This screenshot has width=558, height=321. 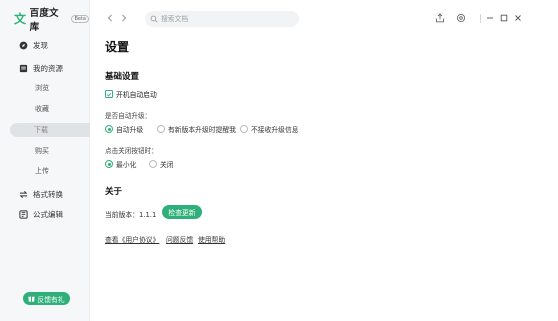 I want to click on sidebar-sub-browse: 浏览, so click(x=42, y=88).